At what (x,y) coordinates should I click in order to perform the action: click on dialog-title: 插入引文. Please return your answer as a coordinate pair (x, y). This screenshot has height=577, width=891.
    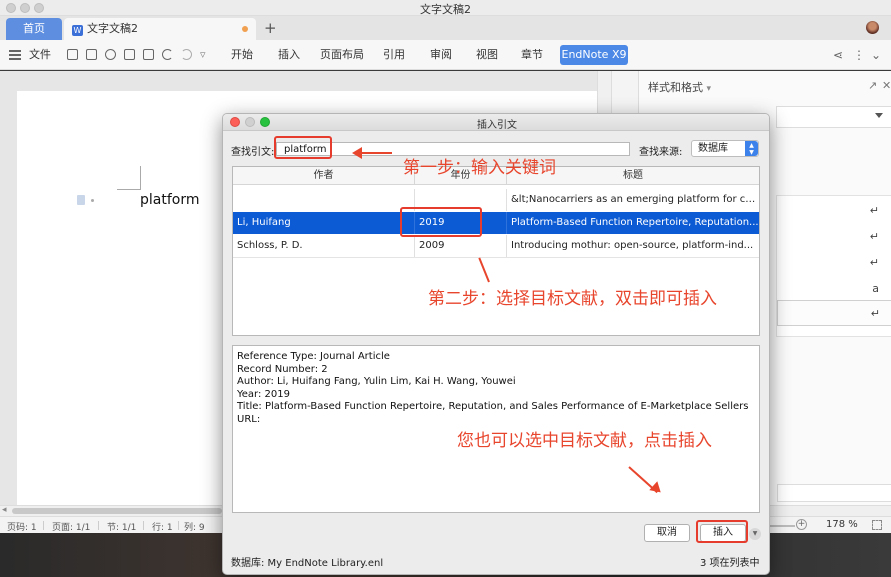
    Looking at the image, I should click on (497, 125).